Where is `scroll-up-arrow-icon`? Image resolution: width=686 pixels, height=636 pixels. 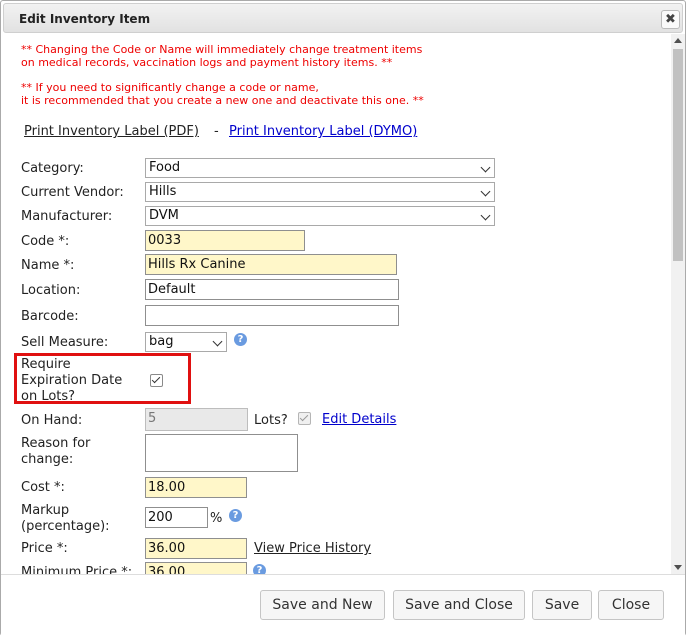
scroll-up-arrow-icon is located at coordinates (678, 40).